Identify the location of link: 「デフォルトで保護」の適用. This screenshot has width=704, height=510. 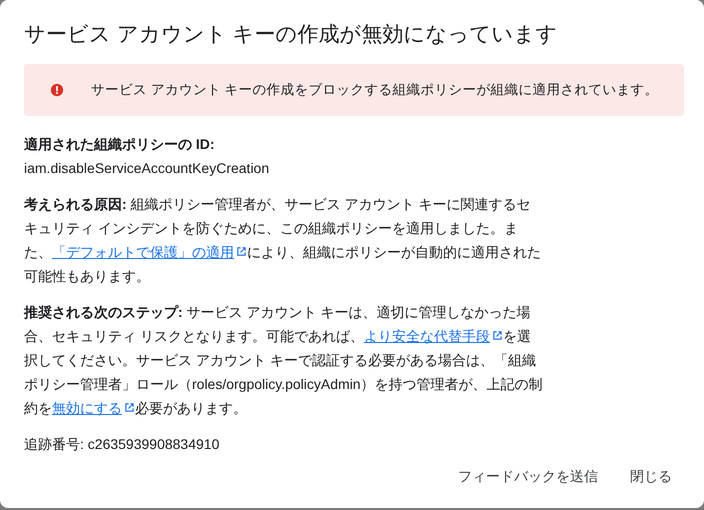
(149, 252).